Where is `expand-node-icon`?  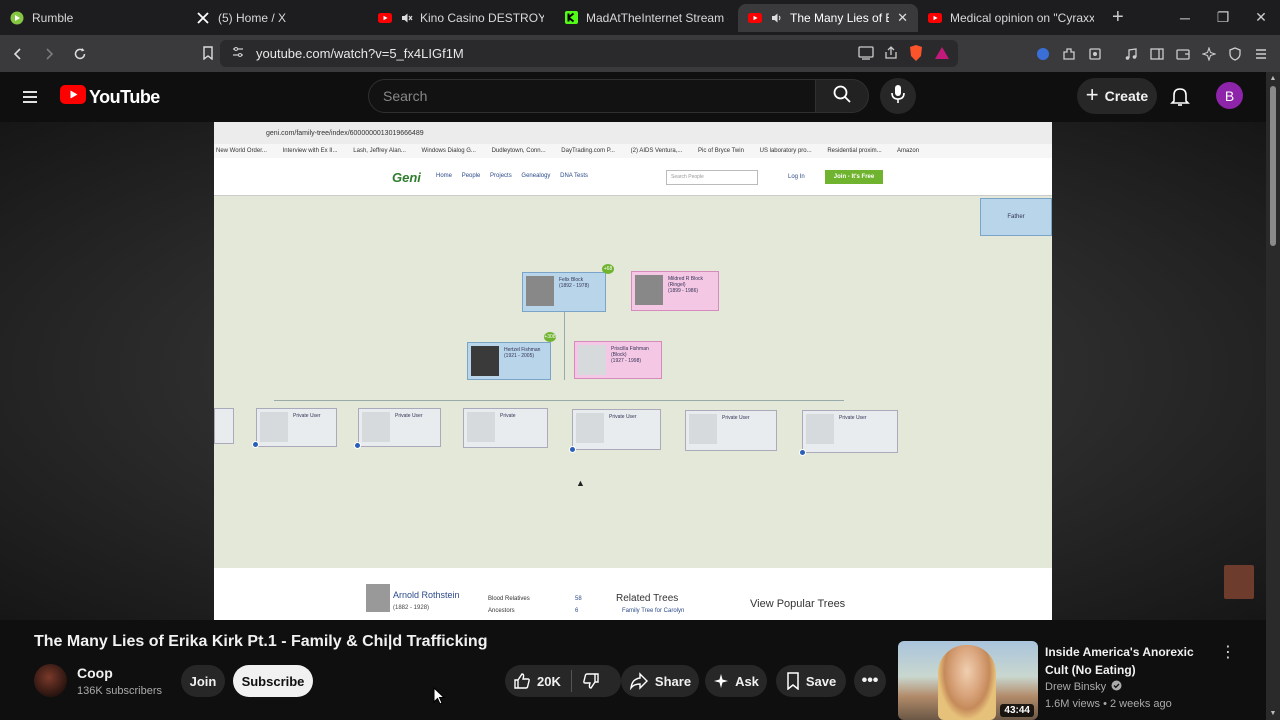
expand-node-icon is located at coordinates (255, 444).